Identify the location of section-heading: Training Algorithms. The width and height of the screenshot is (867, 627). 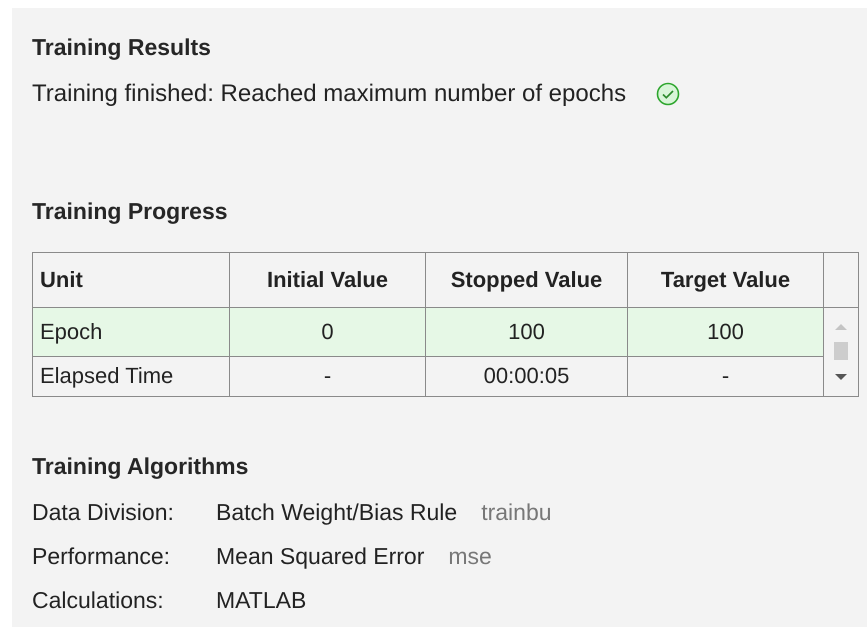
(141, 466).